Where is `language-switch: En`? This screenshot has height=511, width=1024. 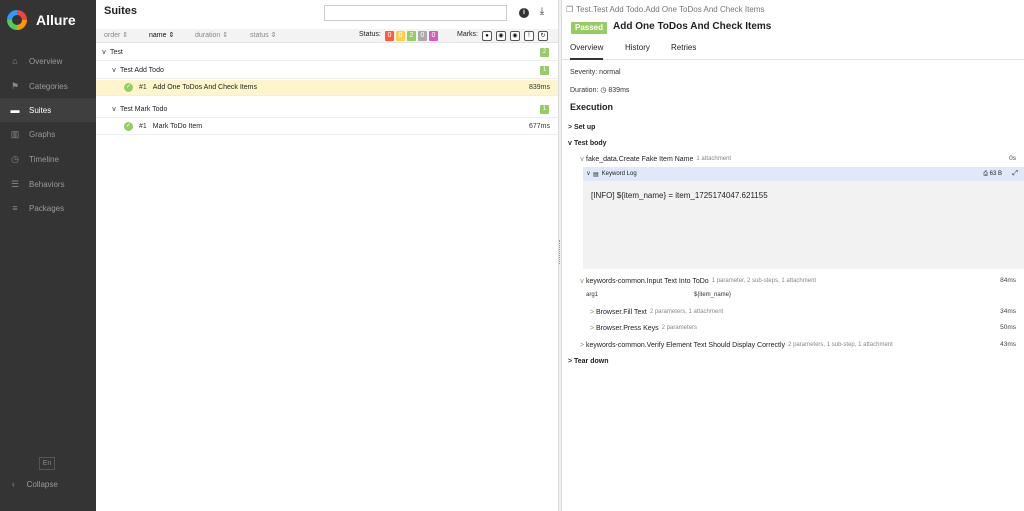 language-switch: En is located at coordinates (47, 463).